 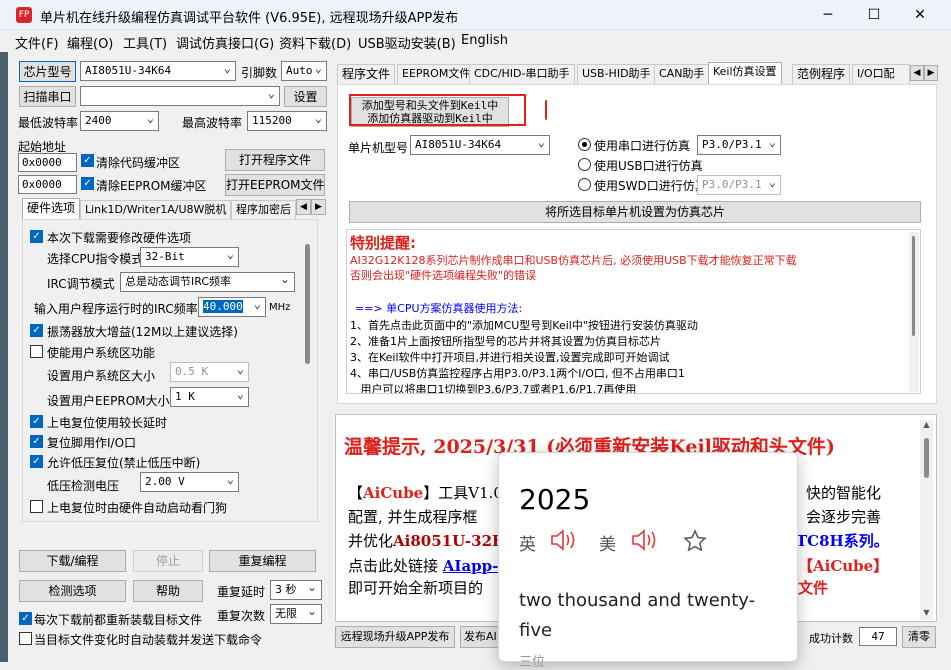 I want to click on scan-port-button: 扫描串口, so click(x=47, y=96).